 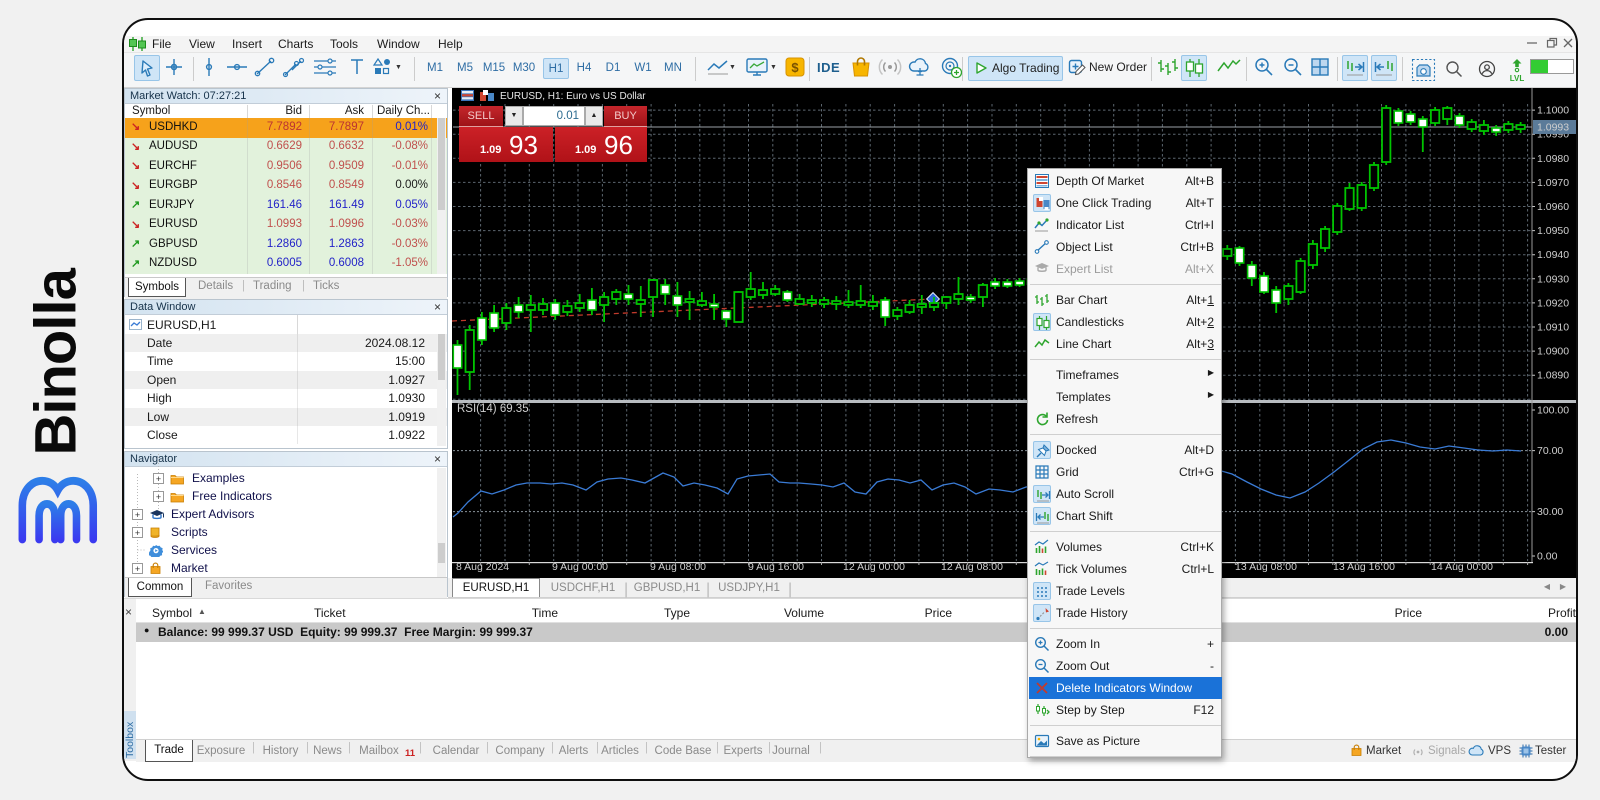 What do you see at coordinates (1553, 328) in the screenshot?
I see `svg-text: 1.0910` at bounding box center [1553, 328].